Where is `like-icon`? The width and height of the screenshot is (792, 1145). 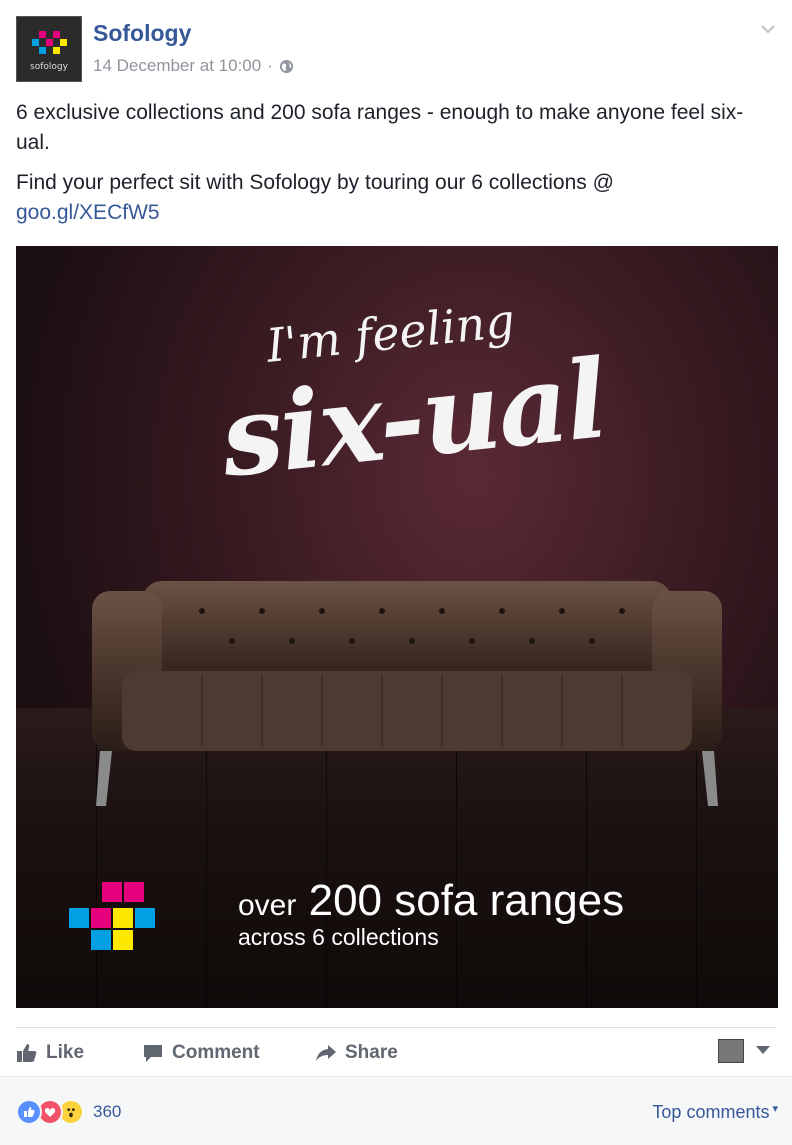
like-icon is located at coordinates (29, 1112).